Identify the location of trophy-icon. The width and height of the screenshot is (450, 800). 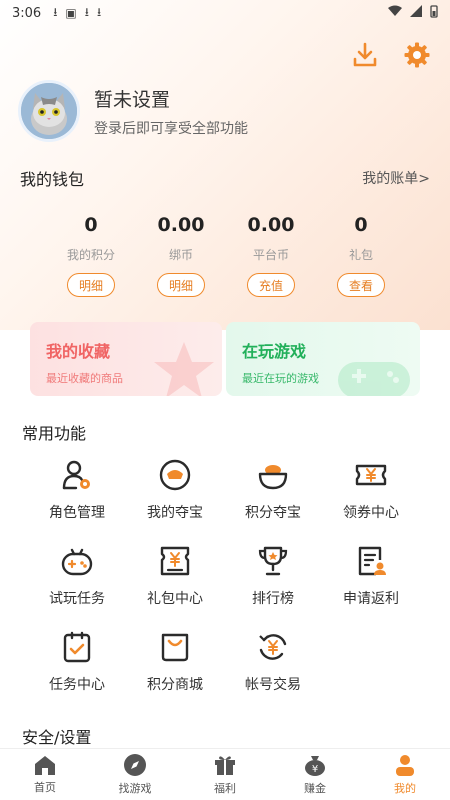
(273, 561).